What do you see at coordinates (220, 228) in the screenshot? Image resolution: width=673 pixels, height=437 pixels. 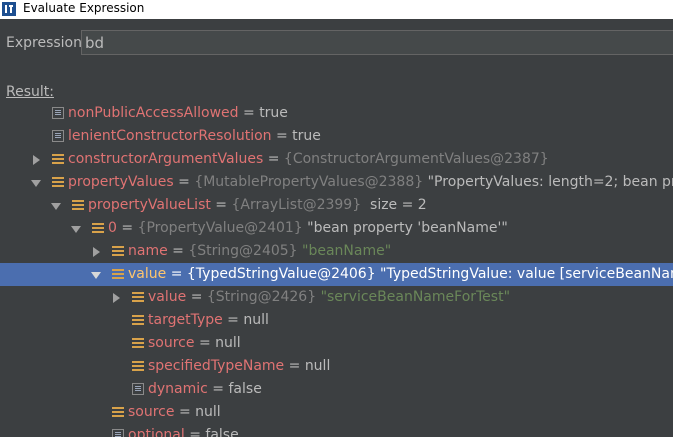 I see `tree-node-type: {PropertyValue@2401}` at bounding box center [220, 228].